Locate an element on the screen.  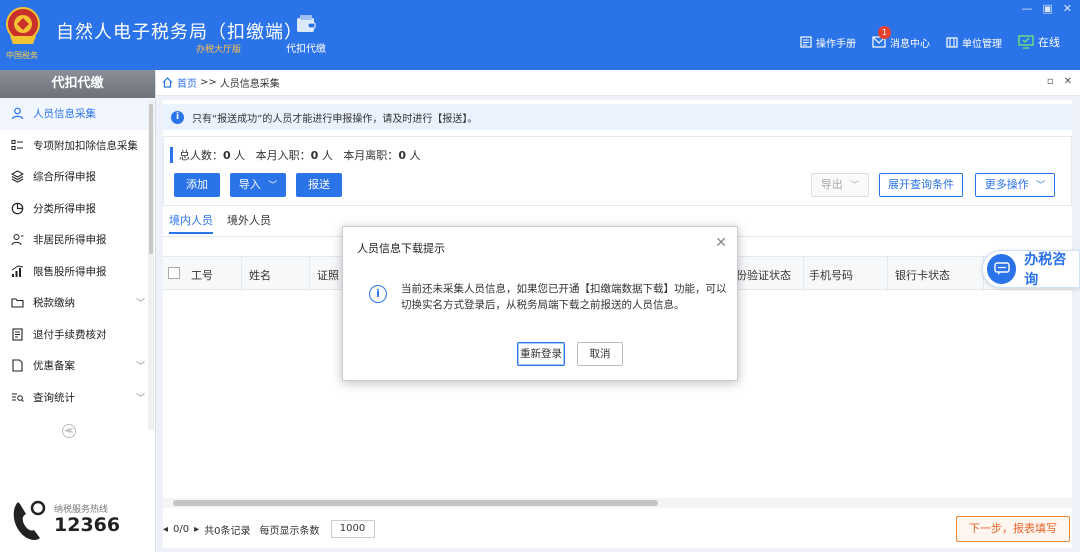
online-status: 在线 is located at coordinates (1039, 42).